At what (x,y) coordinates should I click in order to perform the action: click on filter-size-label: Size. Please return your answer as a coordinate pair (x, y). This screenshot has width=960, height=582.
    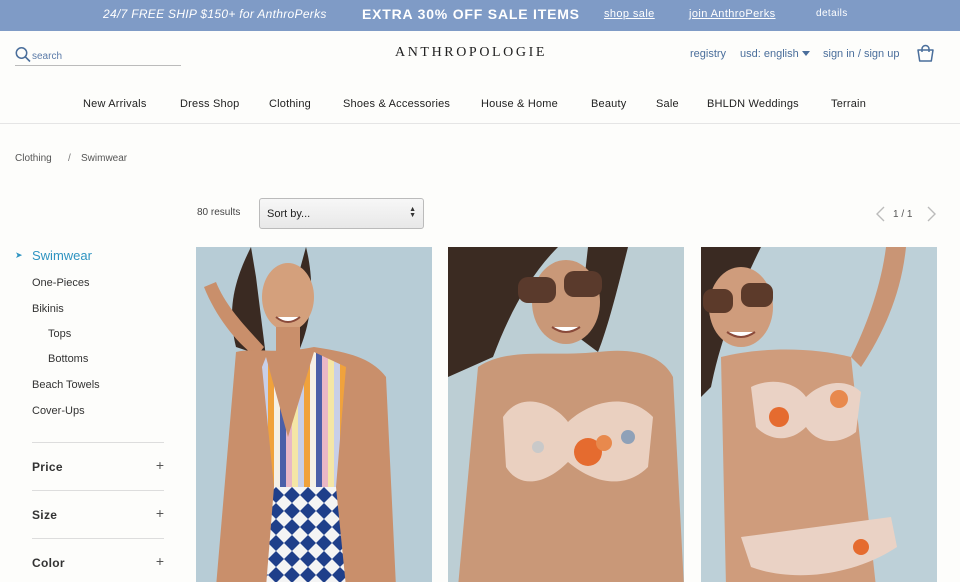
    Looking at the image, I should click on (45, 515).